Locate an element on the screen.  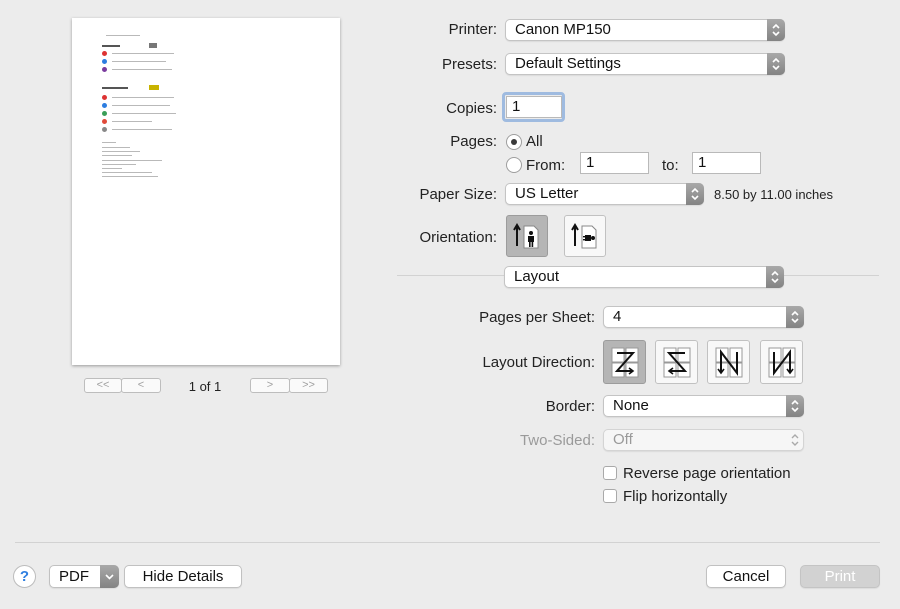
section-popup-value: Layout is located at coordinates (537, 276).